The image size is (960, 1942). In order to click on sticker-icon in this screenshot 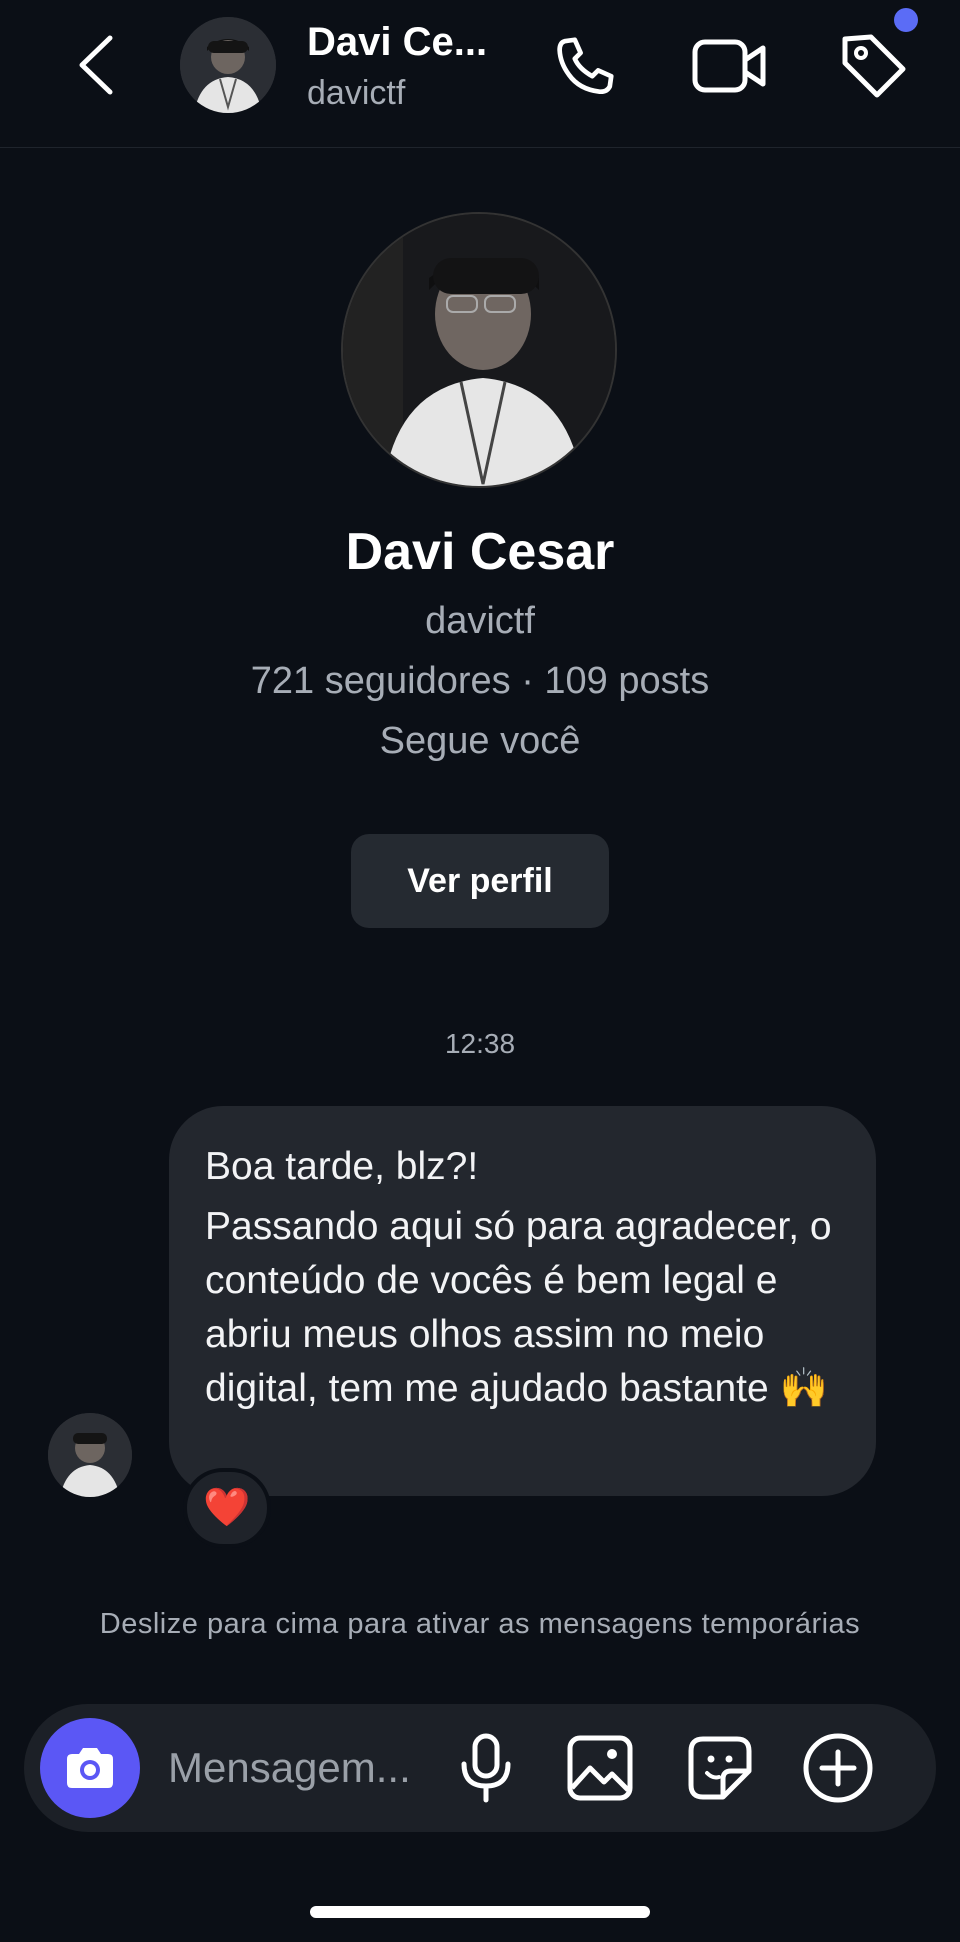, I will do `click(720, 1768)`.